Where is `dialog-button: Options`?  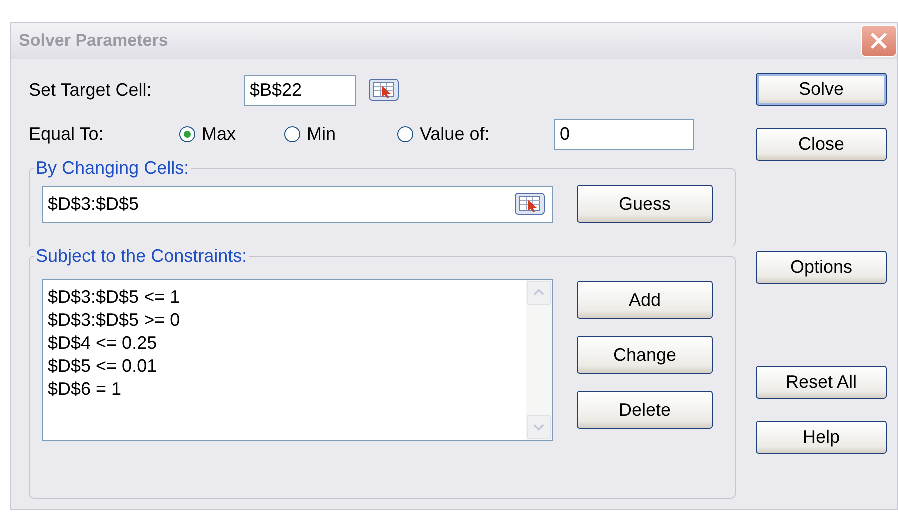 dialog-button: Options is located at coordinates (821, 267).